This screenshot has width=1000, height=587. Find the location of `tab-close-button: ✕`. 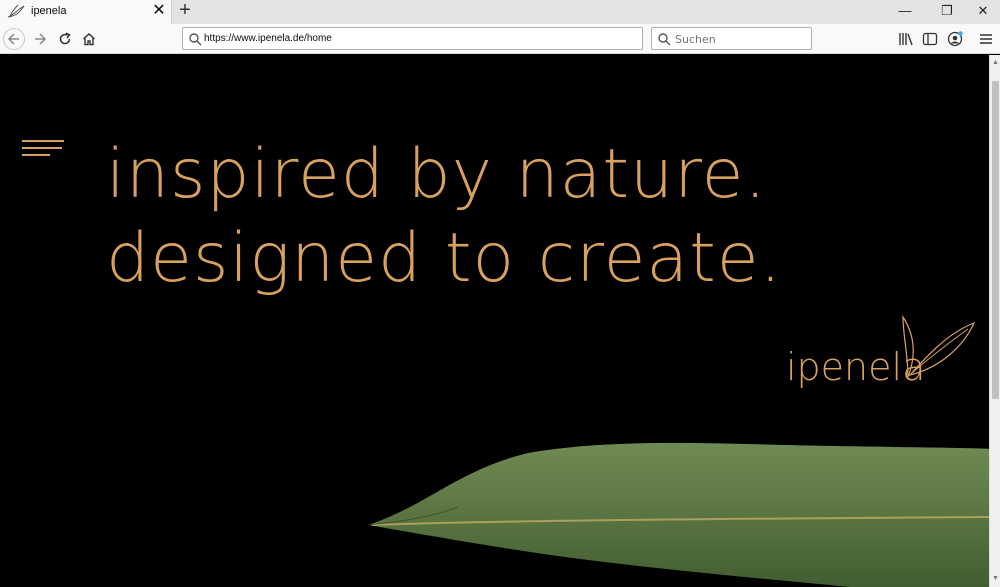

tab-close-button: ✕ is located at coordinates (159, 11).